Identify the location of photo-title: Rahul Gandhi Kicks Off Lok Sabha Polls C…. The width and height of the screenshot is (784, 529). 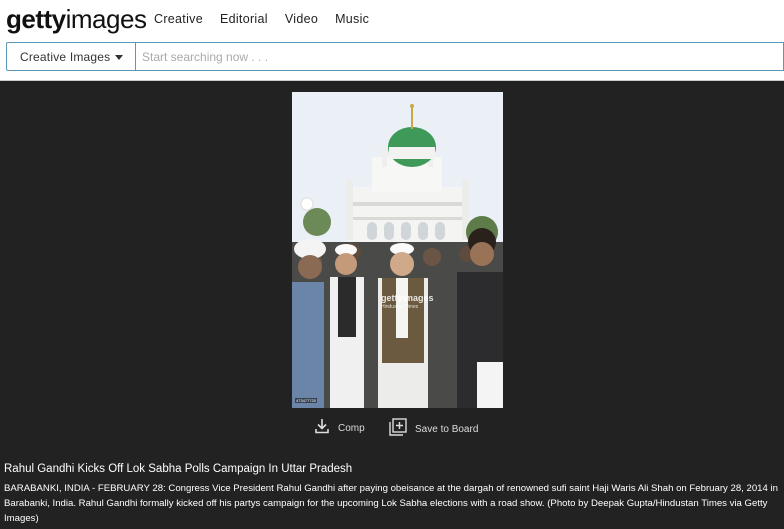
(178, 469).